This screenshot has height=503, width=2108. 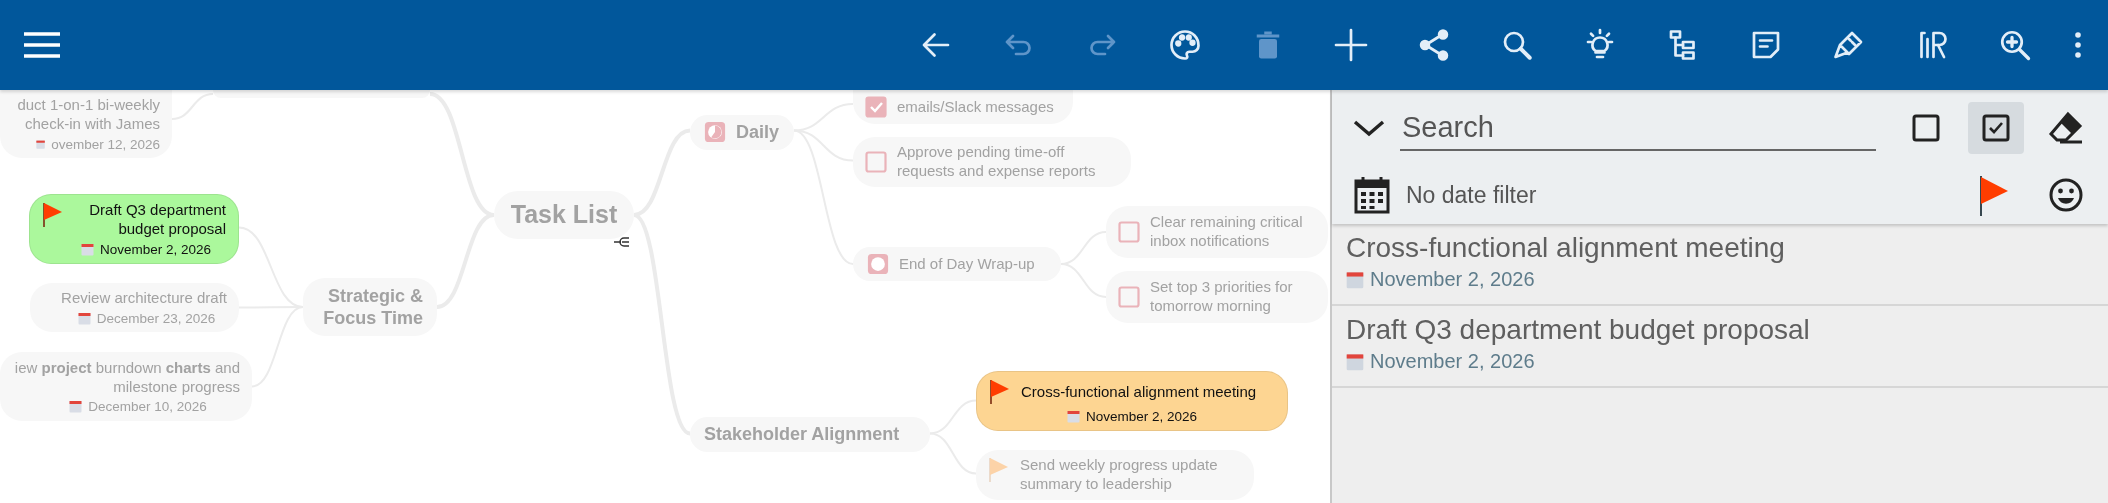 I want to click on node-label: iew project burndown charts and milestone progress, so click(x=126, y=377).